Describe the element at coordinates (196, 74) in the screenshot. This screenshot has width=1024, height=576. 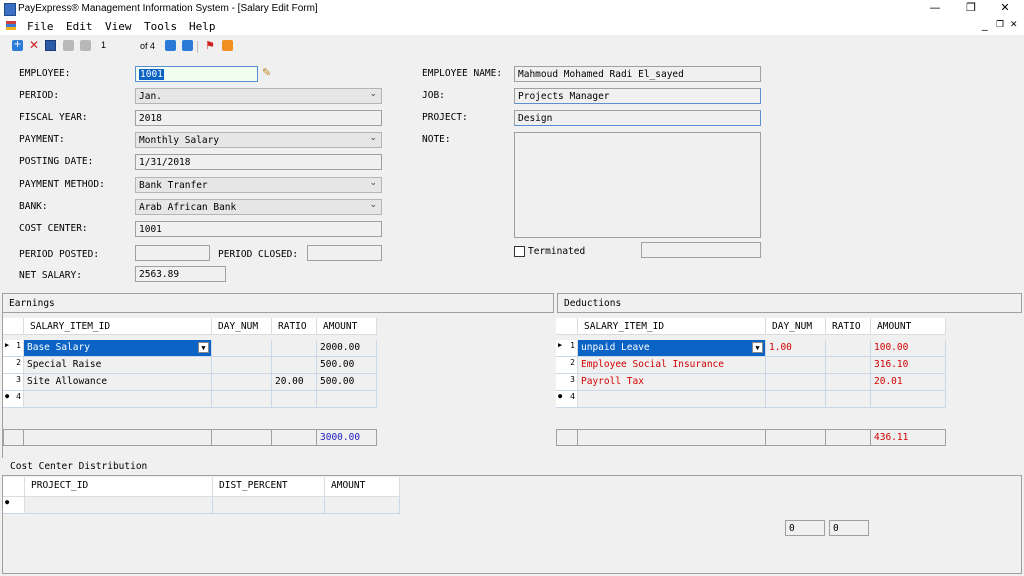
I see `employee-field: 1001` at that location.